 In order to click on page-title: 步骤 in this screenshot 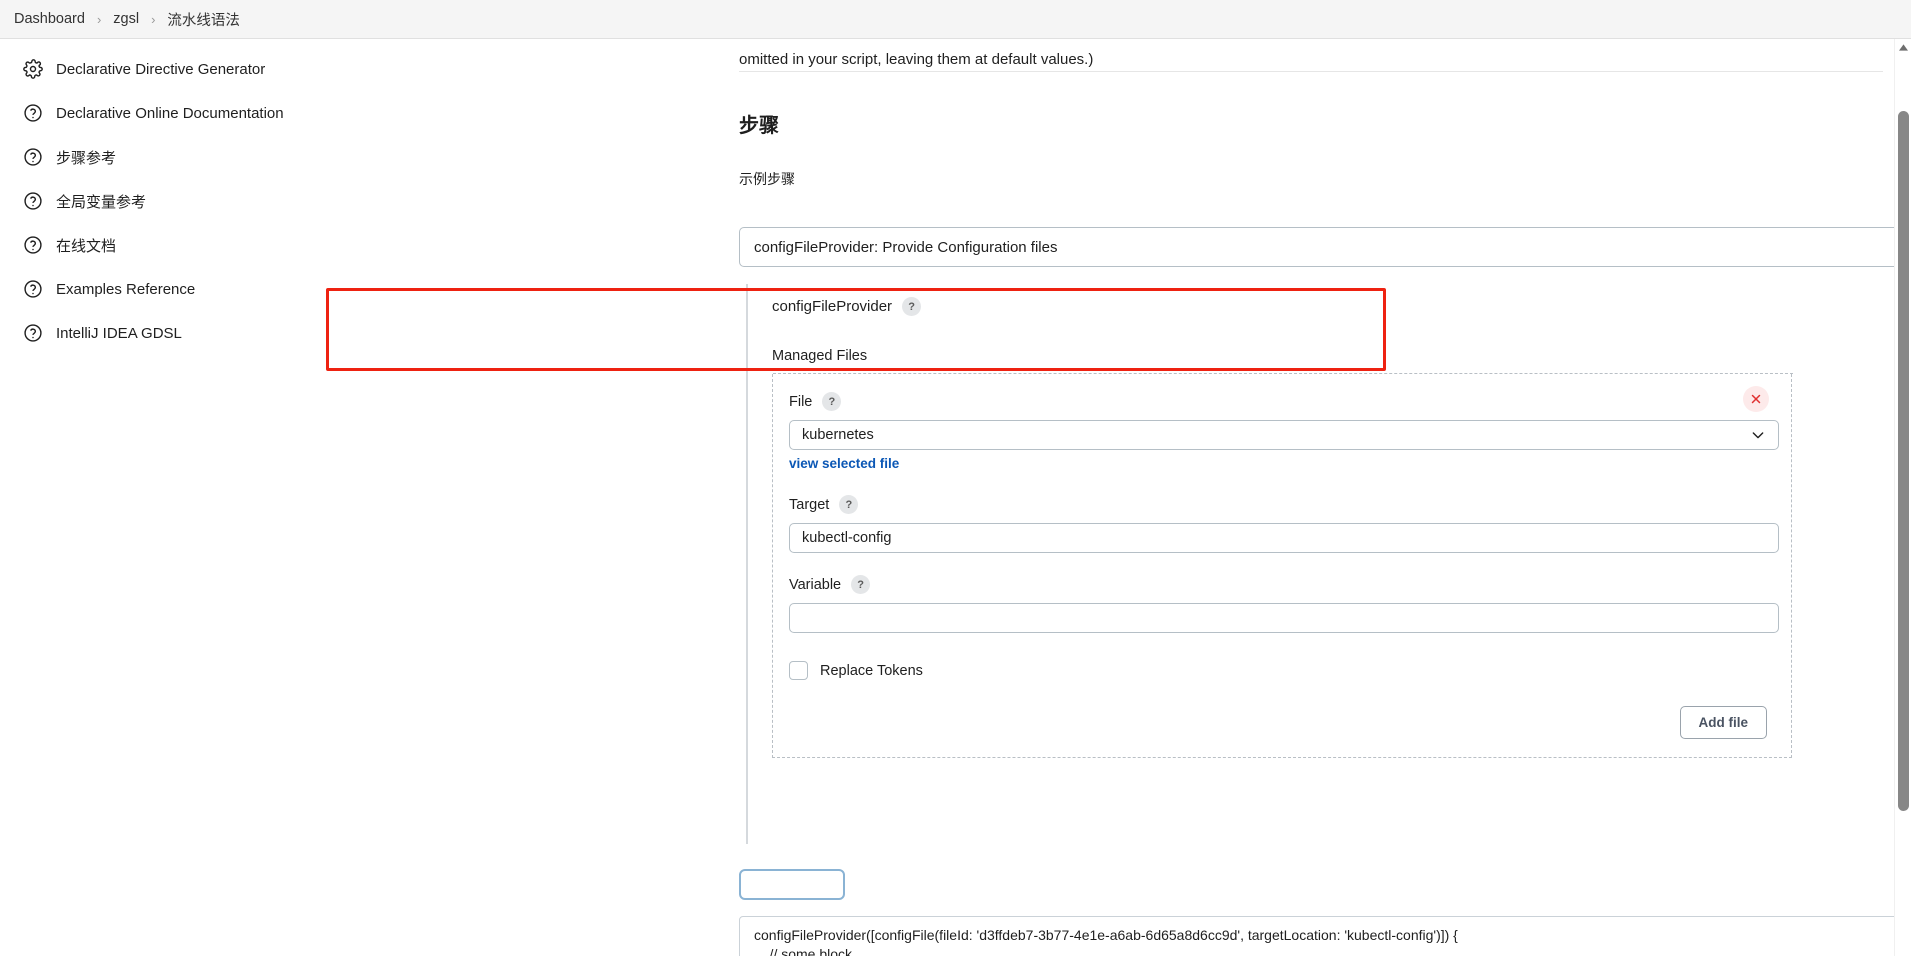, I will do `click(759, 126)`.